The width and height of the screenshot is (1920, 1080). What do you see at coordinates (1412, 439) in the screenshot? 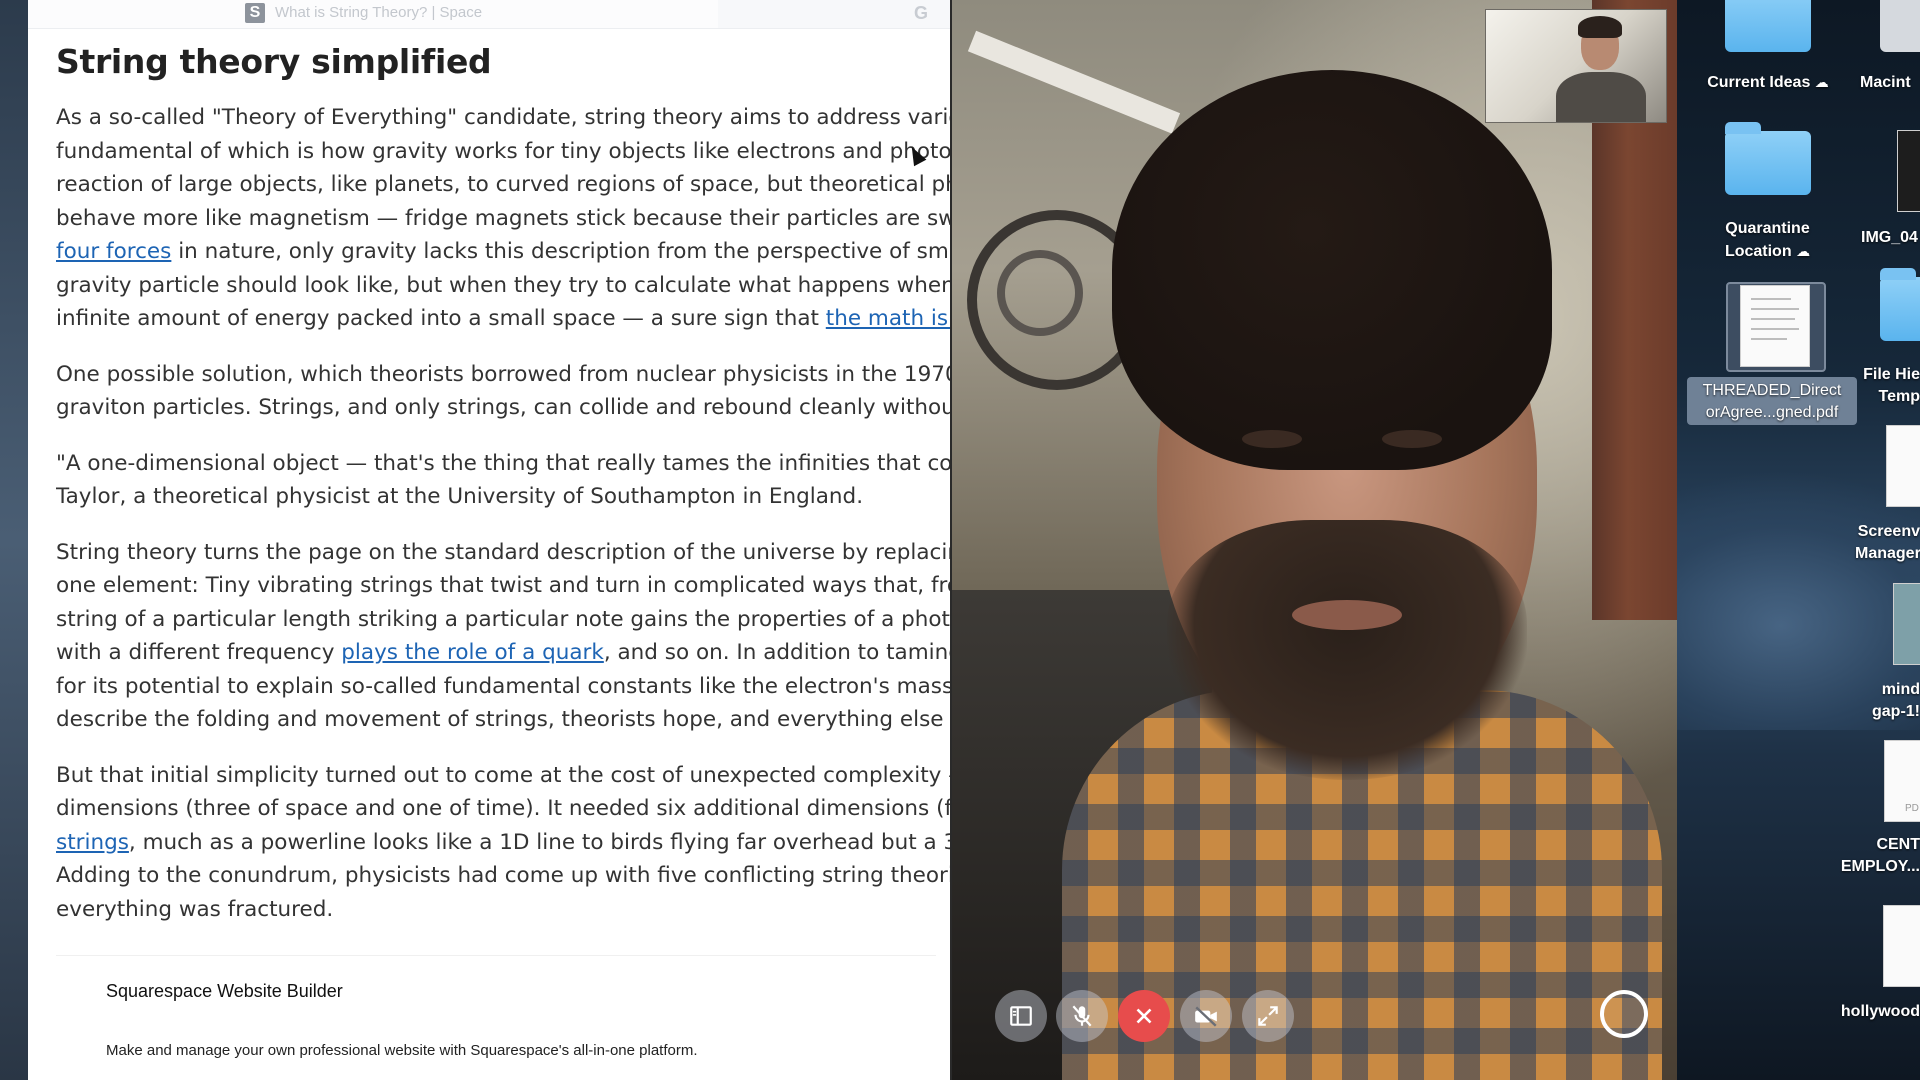
I see `video-eye-right` at bounding box center [1412, 439].